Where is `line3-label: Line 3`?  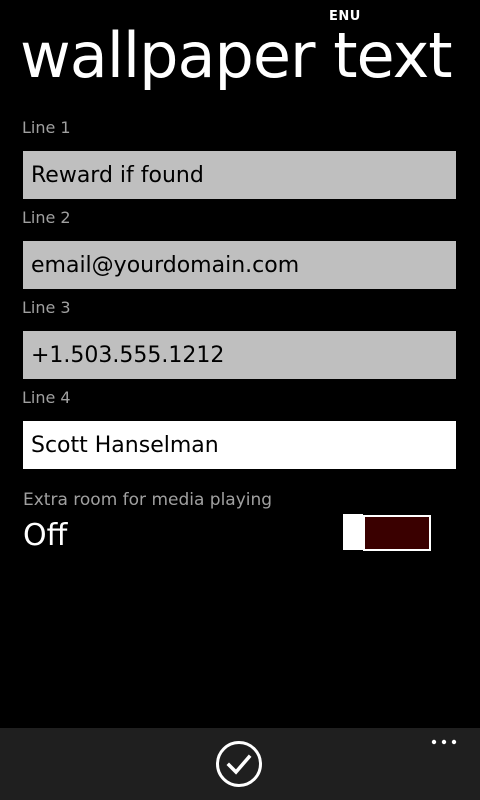
line3-label: Line 3 is located at coordinates (46, 307).